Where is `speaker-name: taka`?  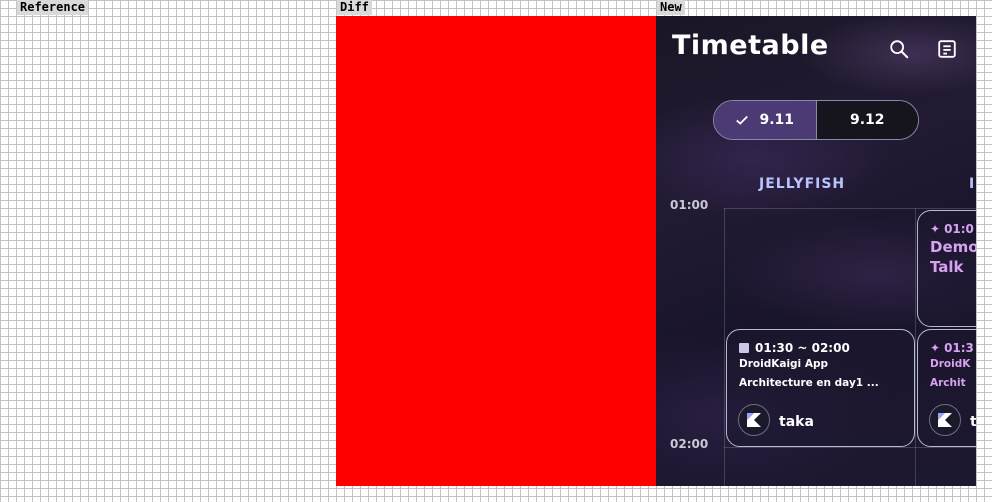 speaker-name: taka is located at coordinates (796, 422).